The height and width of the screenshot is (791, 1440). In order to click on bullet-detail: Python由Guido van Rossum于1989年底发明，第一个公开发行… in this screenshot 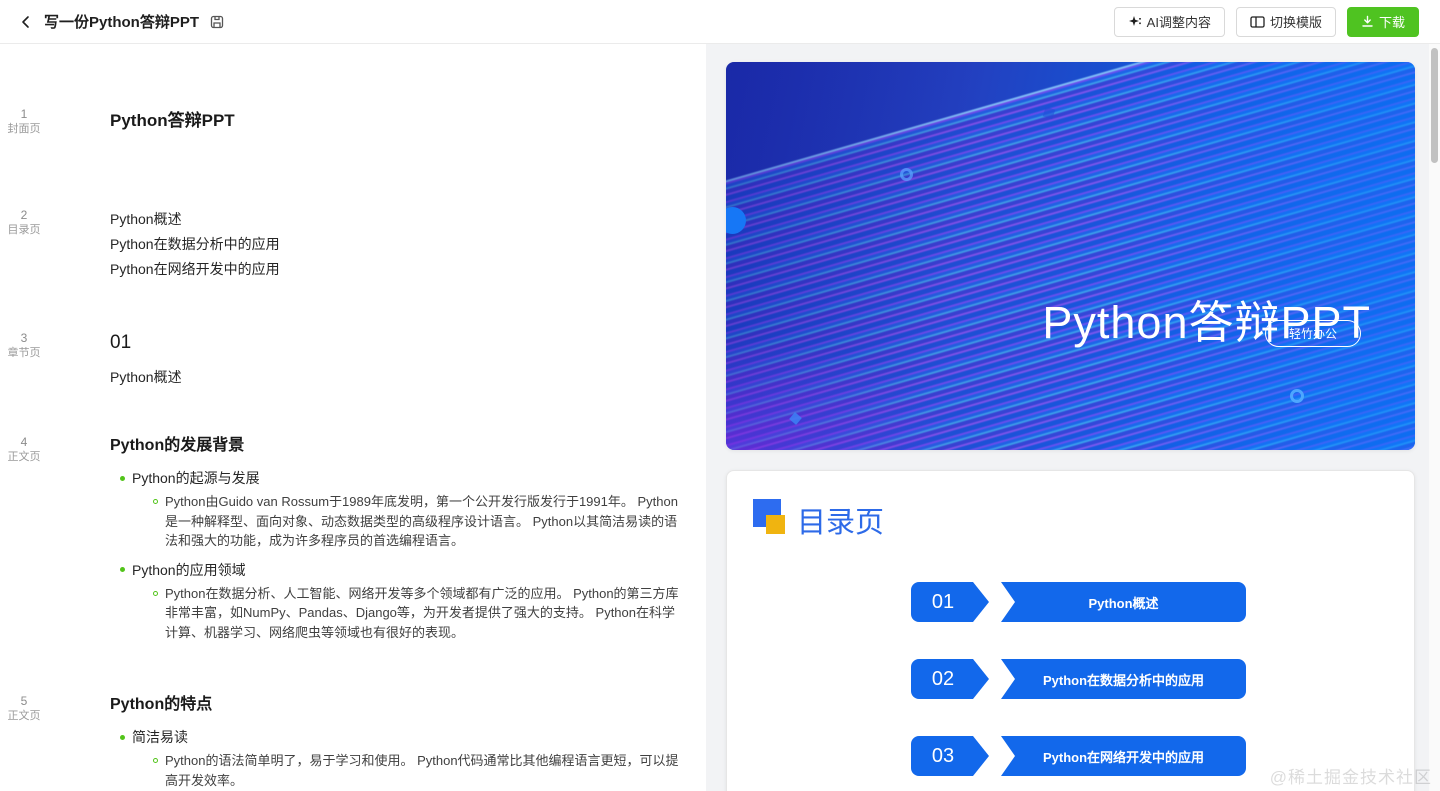, I will do `click(423, 521)`.